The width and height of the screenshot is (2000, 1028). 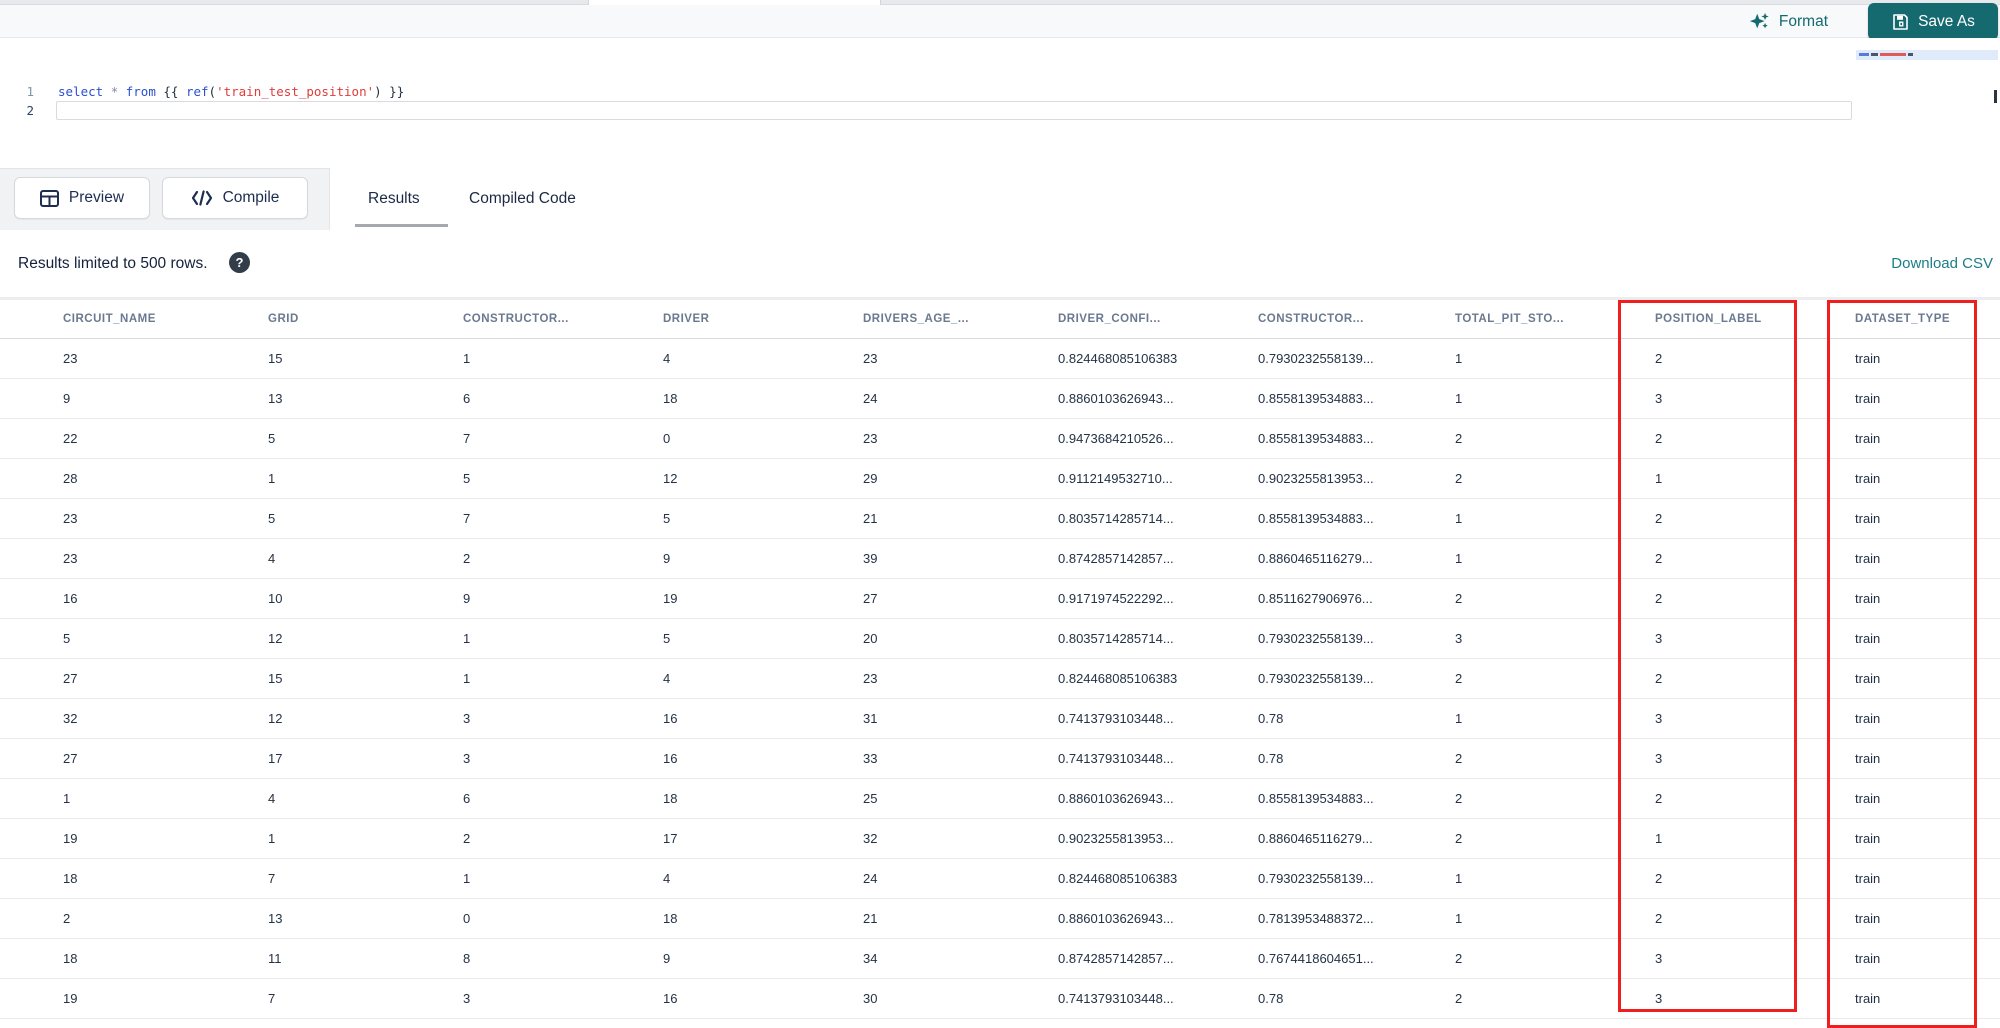 I want to click on format-button: Format, so click(x=1788, y=22).